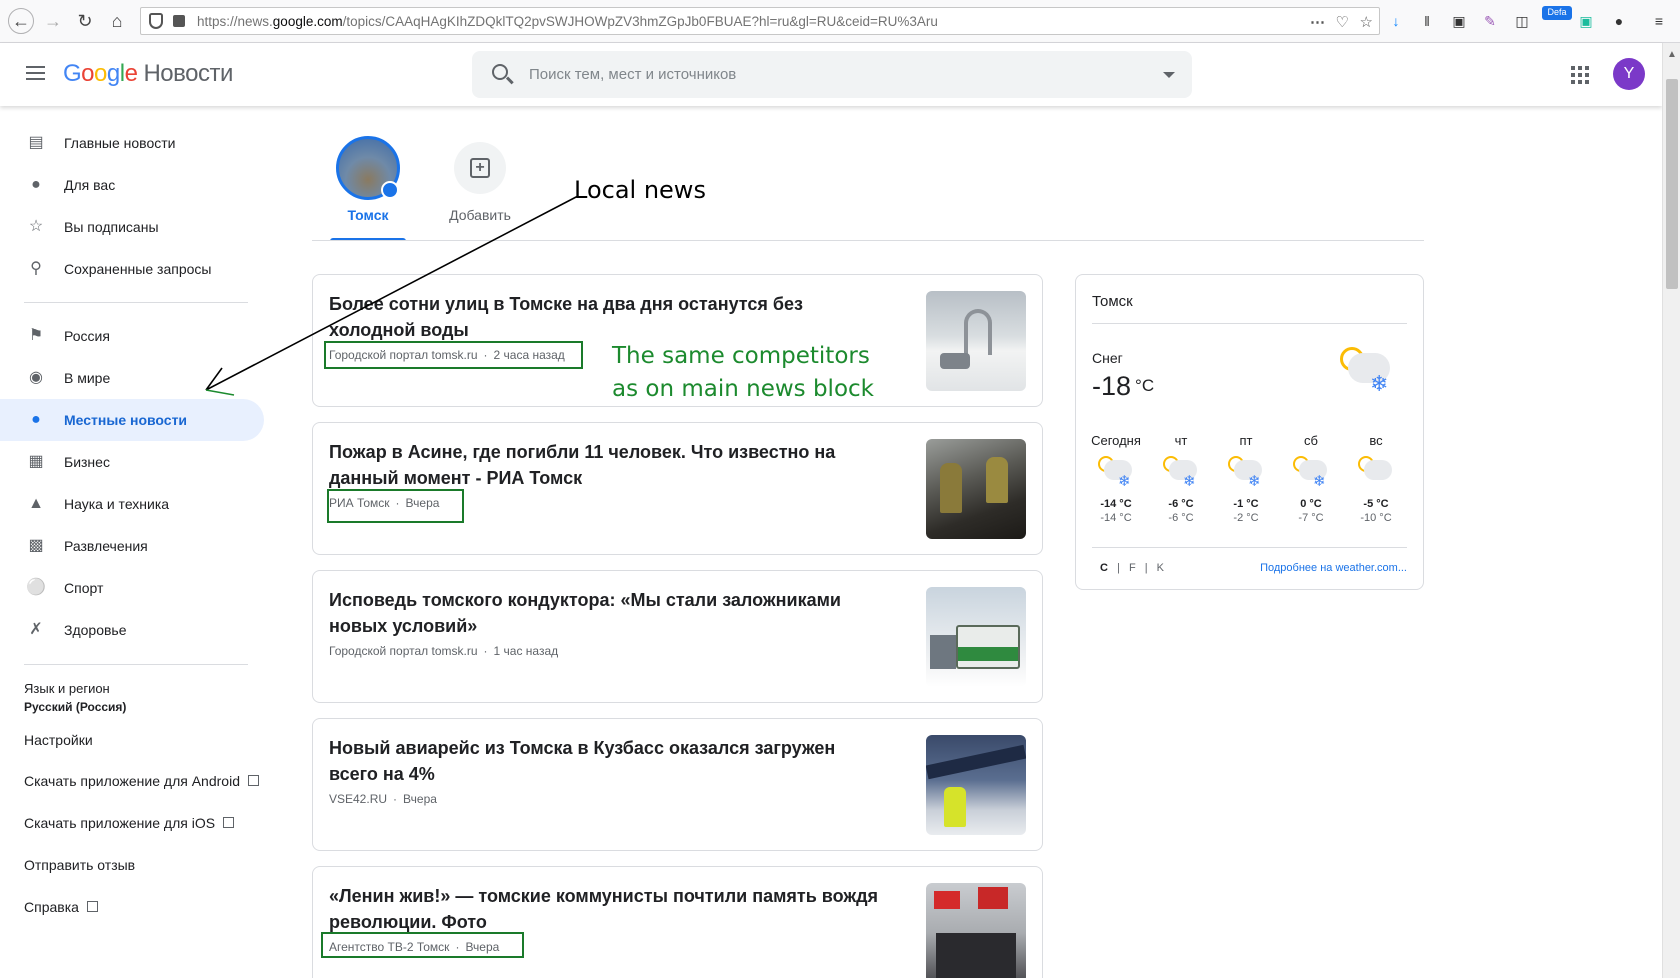 This screenshot has width=1680, height=978. Describe the element at coordinates (132, 378) in the screenshot. I see `sidebar-item-world: ◉ В мире` at that location.